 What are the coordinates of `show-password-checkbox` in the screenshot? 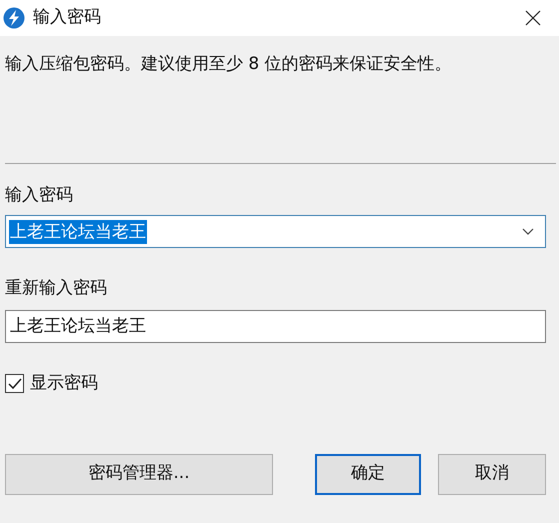 It's located at (14, 384).